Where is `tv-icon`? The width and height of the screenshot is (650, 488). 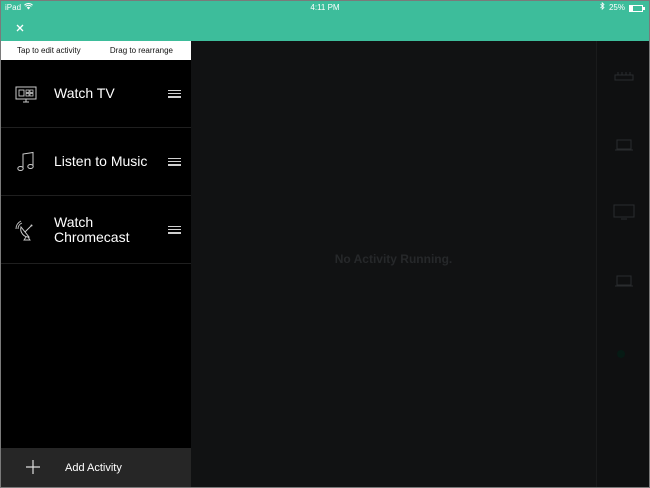 tv-icon is located at coordinates (26, 94).